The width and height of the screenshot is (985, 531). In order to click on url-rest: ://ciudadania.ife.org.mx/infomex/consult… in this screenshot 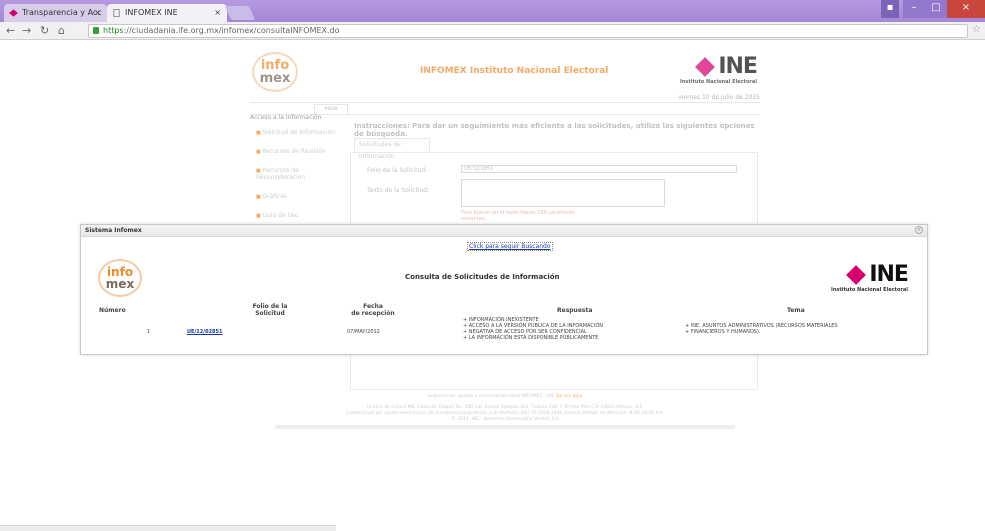, I will do `click(231, 30)`.